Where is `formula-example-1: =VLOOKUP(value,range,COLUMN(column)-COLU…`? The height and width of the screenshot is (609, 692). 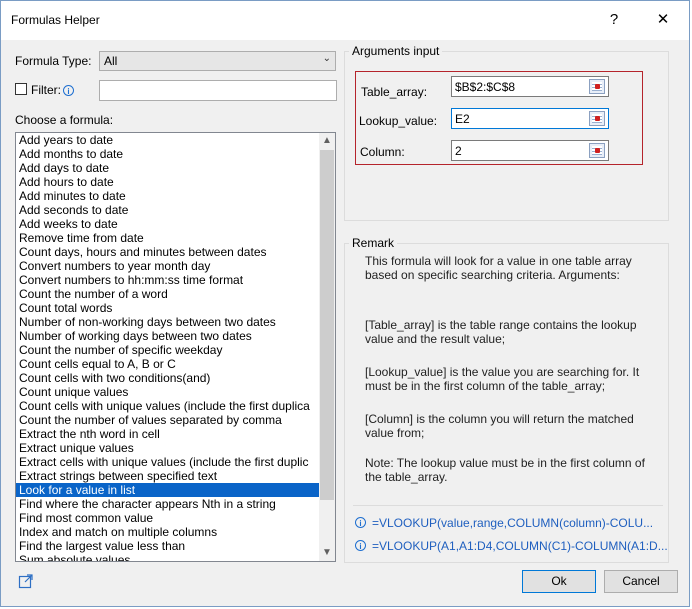 formula-example-1: =VLOOKUP(value,range,COLUMN(column)-COLU… is located at coordinates (512, 523).